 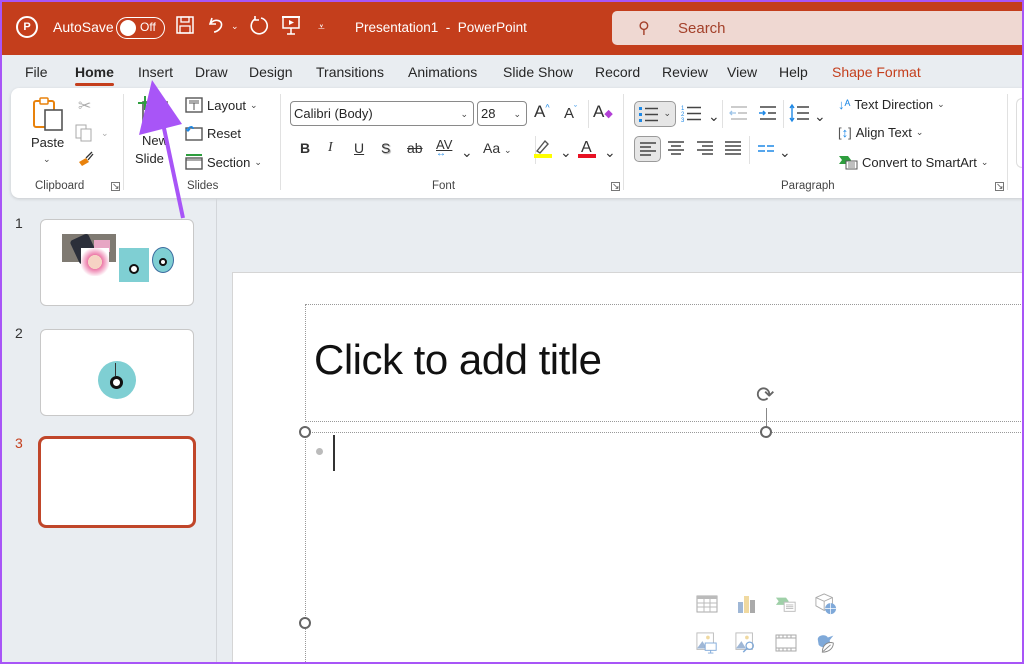 What do you see at coordinates (676, 149) in the screenshot?
I see `align-center-button` at bounding box center [676, 149].